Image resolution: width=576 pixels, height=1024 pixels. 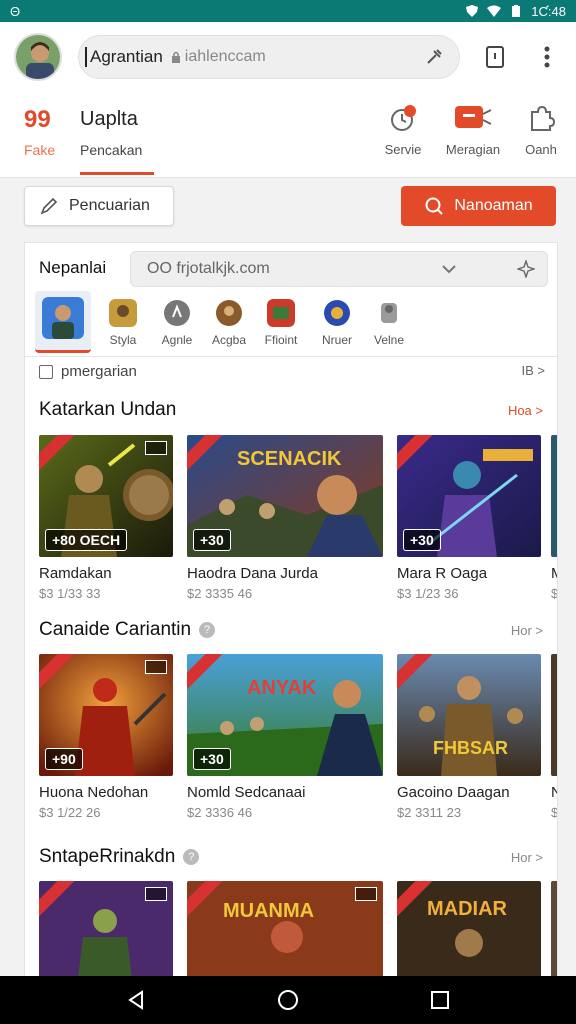 What do you see at coordinates (339, 269) in the screenshot?
I see `panel-url-bar: OO frjotalkjk.com` at bounding box center [339, 269].